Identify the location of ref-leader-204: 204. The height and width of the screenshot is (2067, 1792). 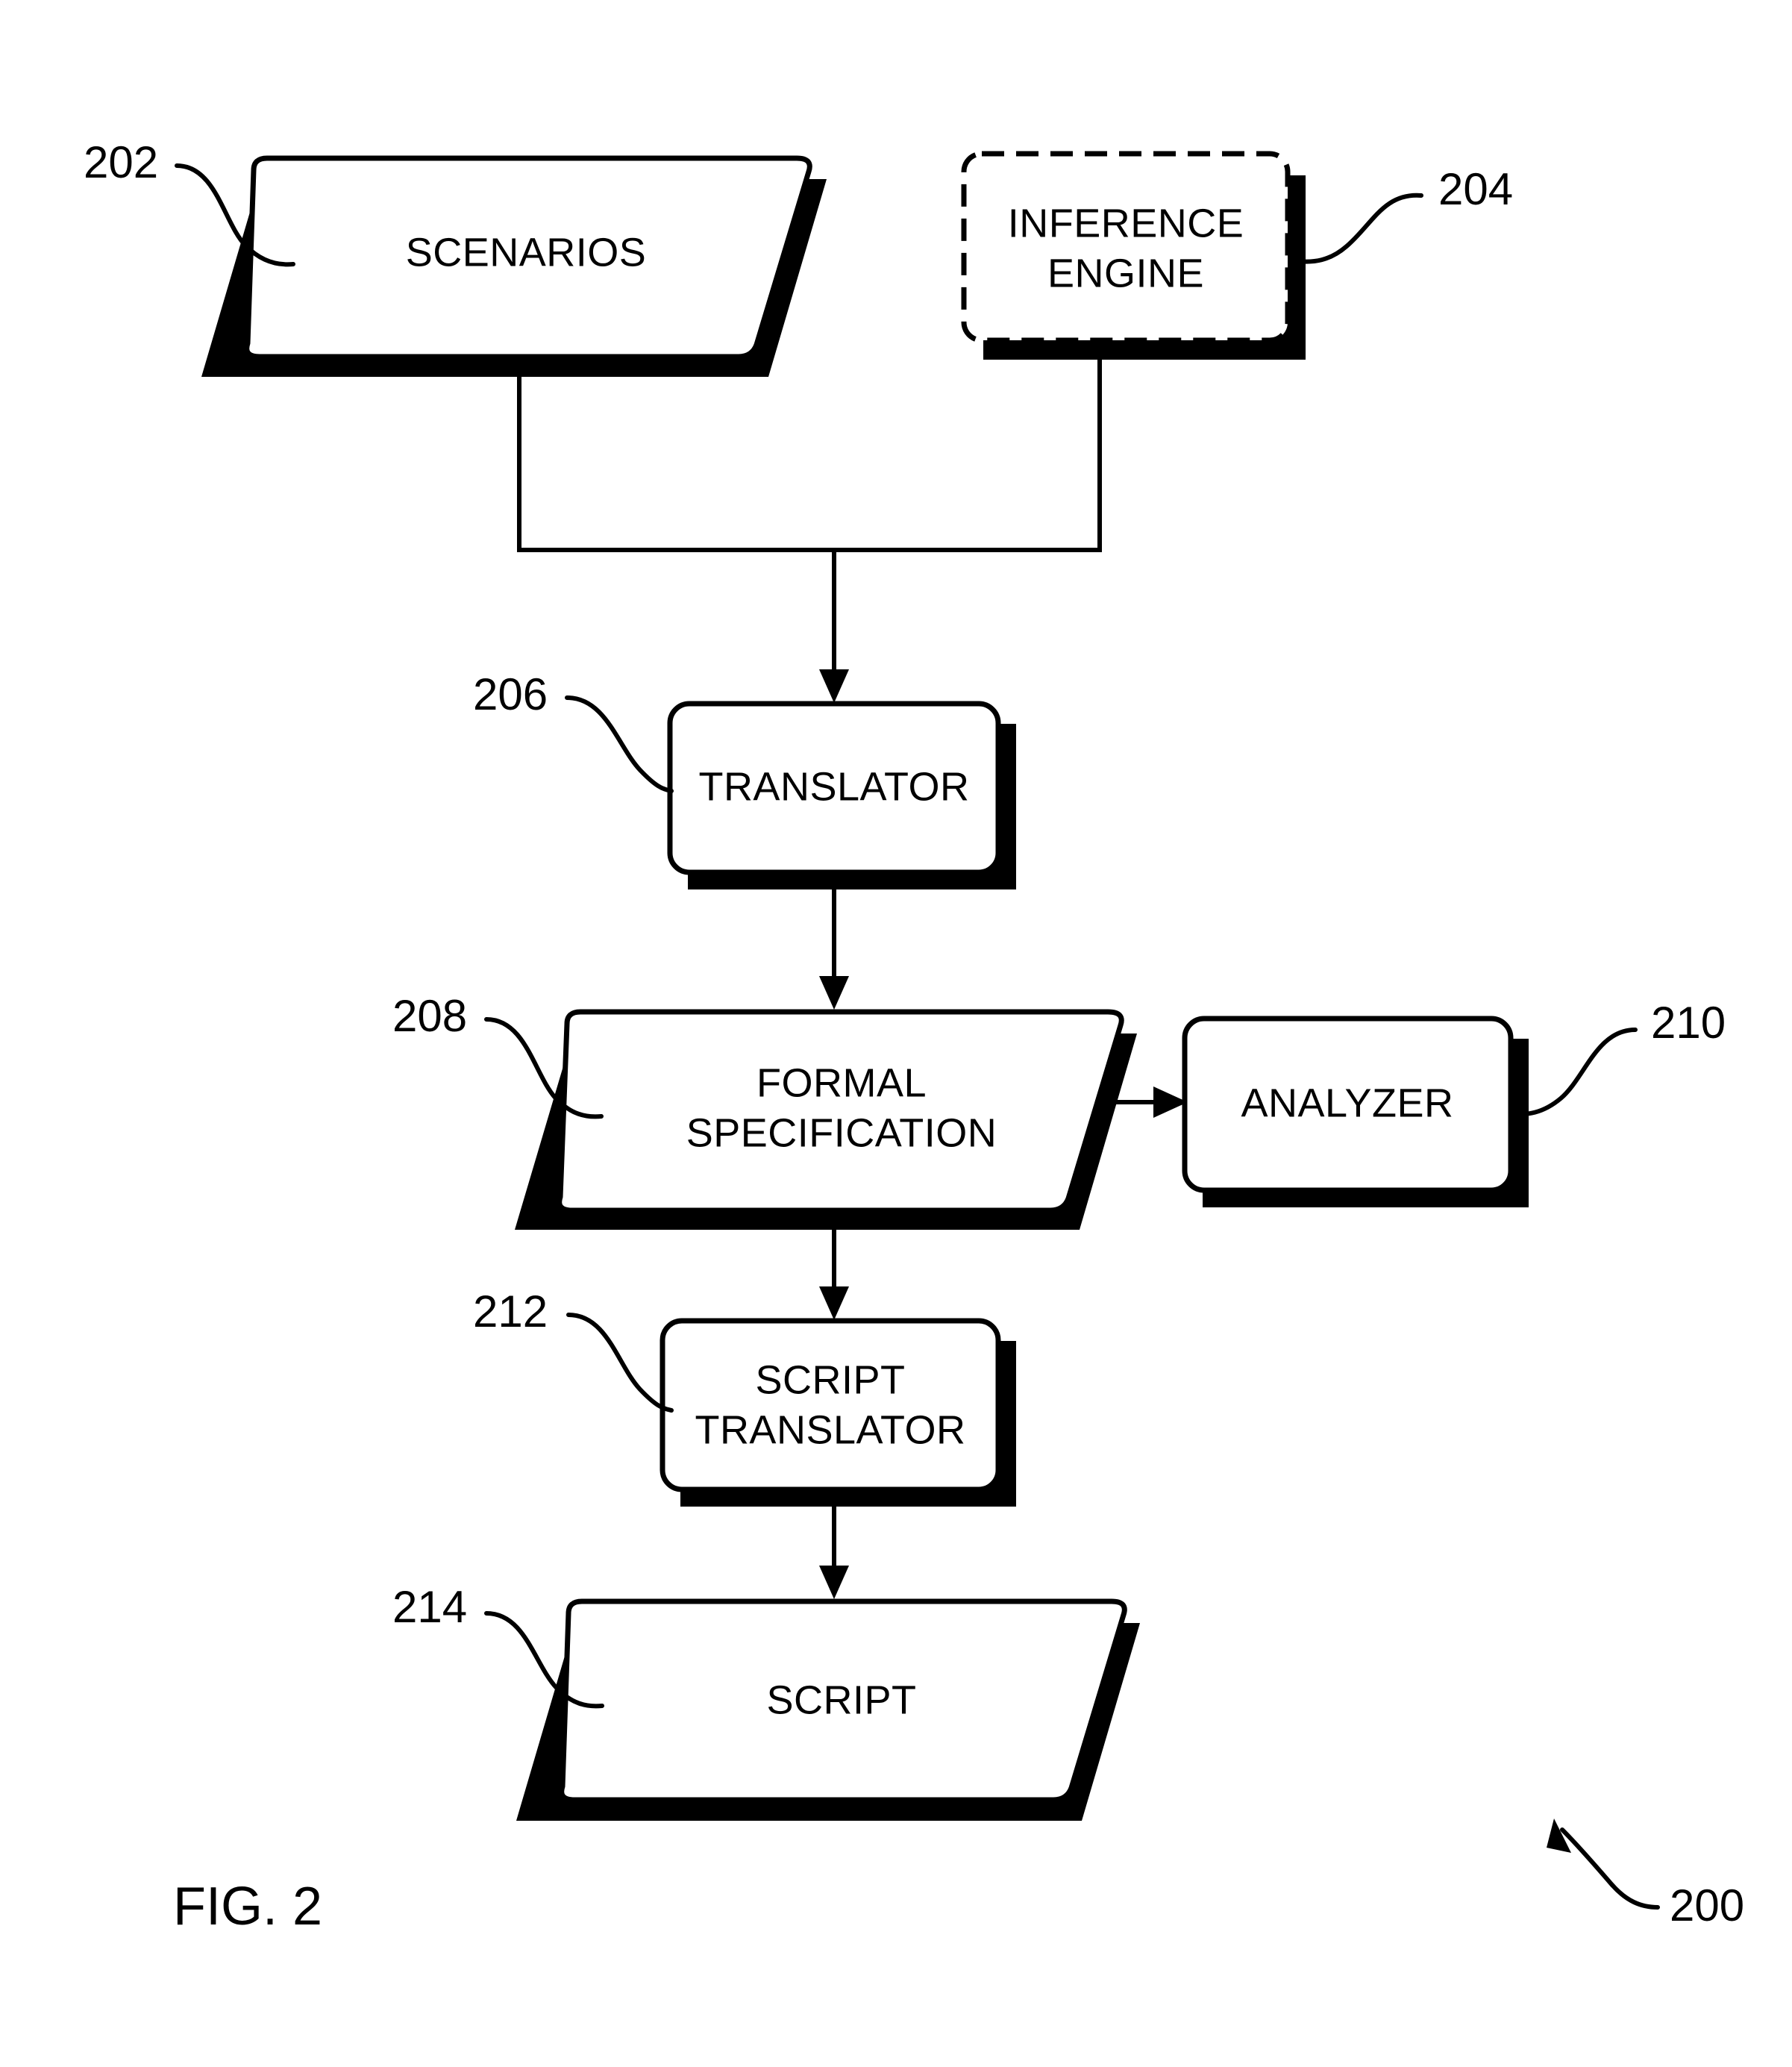
(1405, 214).